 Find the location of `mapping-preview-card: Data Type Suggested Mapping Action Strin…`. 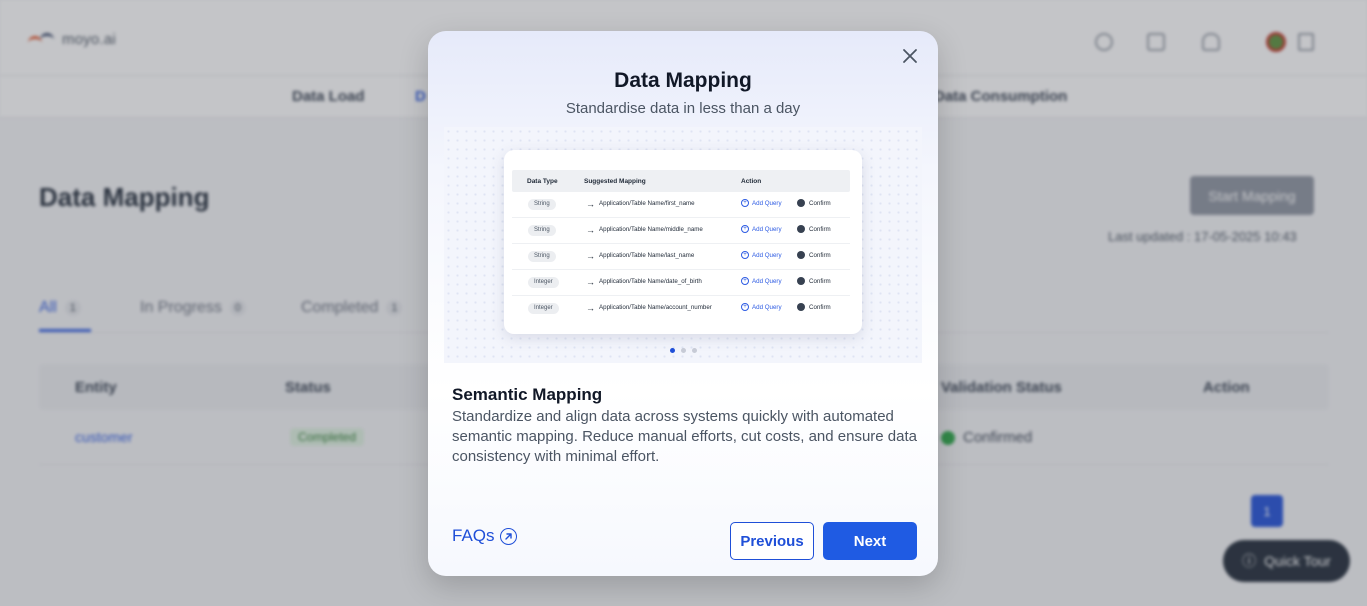

mapping-preview-card: Data Type Suggested Mapping Action Strin… is located at coordinates (683, 242).